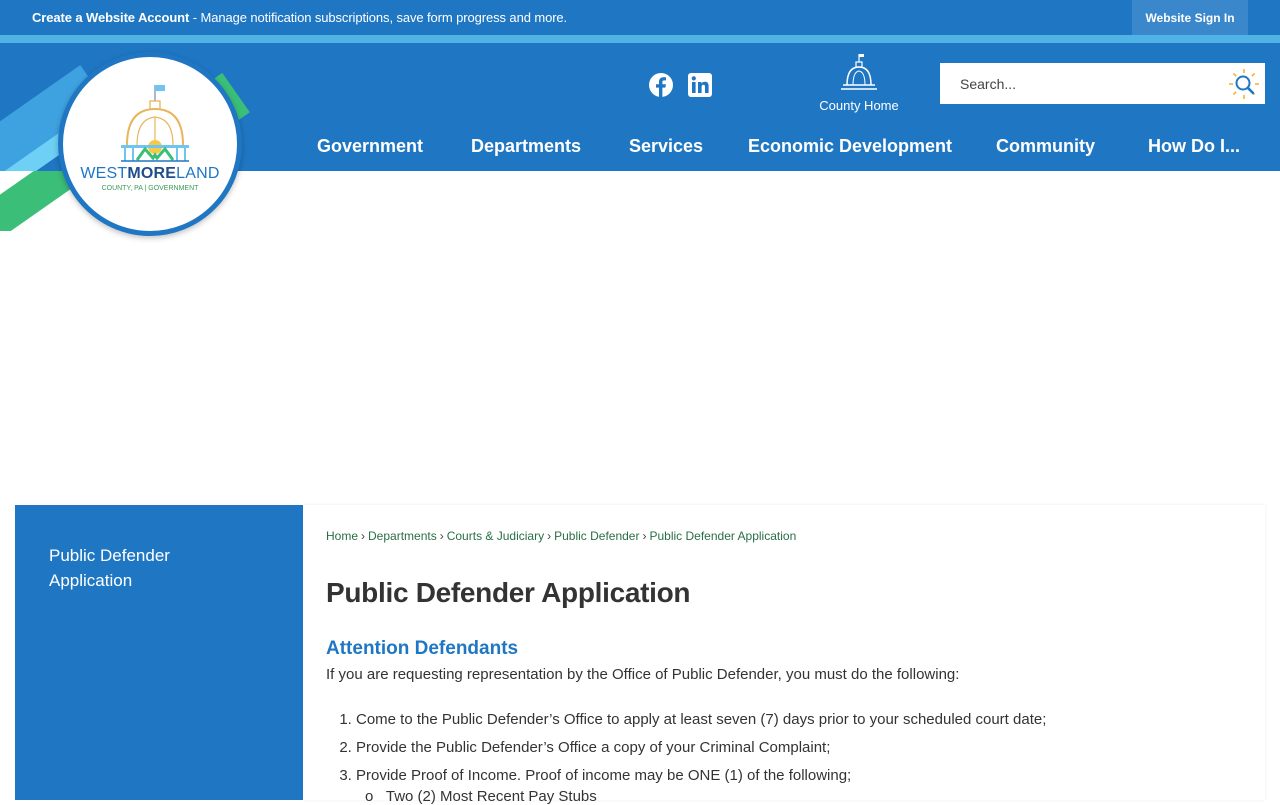 This screenshot has width=1280, height=805. What do you see at coordinates (859, 105) in the screenshot?
I see `county-home-label: County Home` at bounding box center [859, 105].